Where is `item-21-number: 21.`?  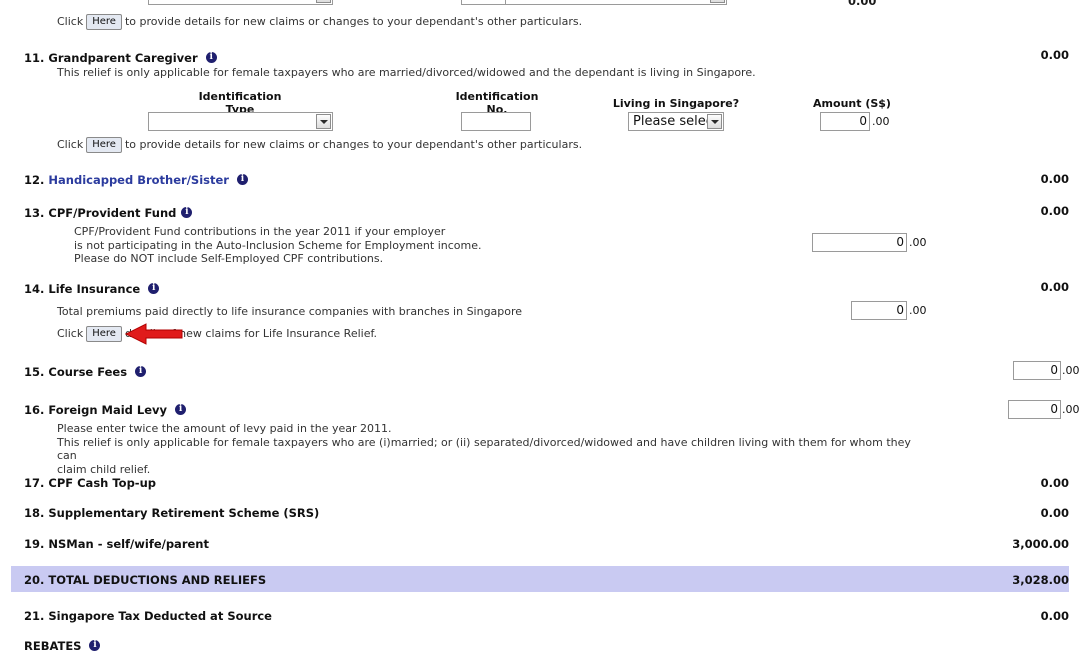
item-21-number: 21. is located at coordinates (34, 616).